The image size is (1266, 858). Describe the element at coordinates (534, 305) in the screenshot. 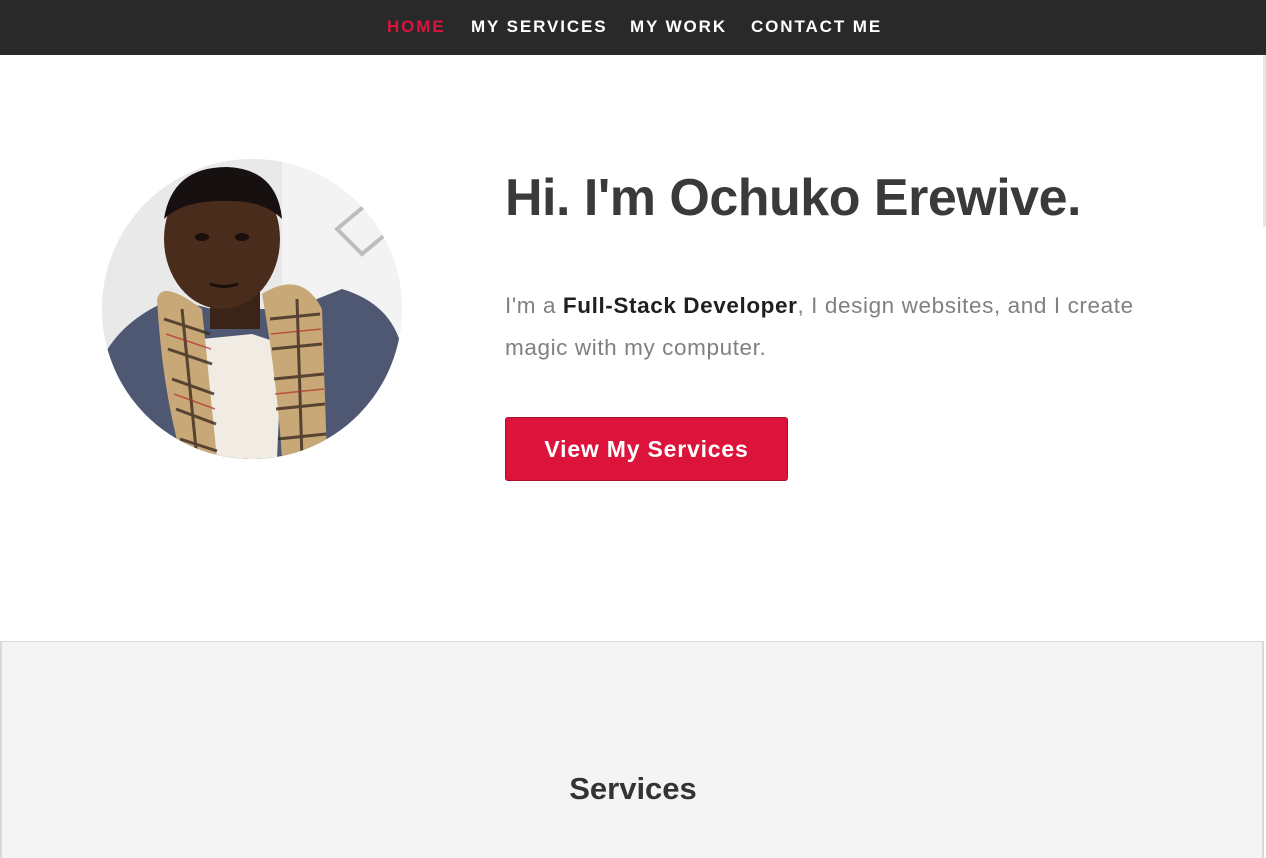

I see `intro-prefix: I'm a` at that location.